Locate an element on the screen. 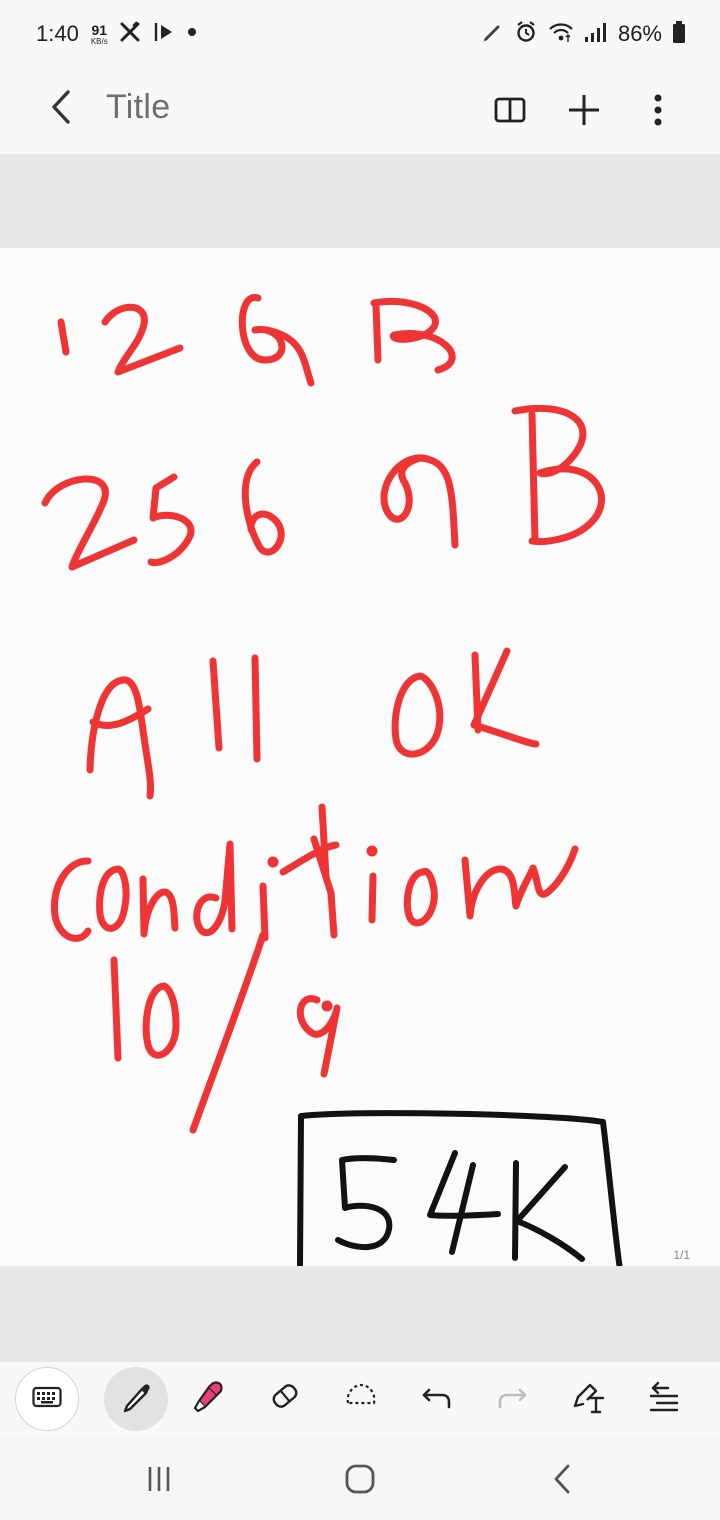  status-right: 86% is located at coordinates (584, 34).